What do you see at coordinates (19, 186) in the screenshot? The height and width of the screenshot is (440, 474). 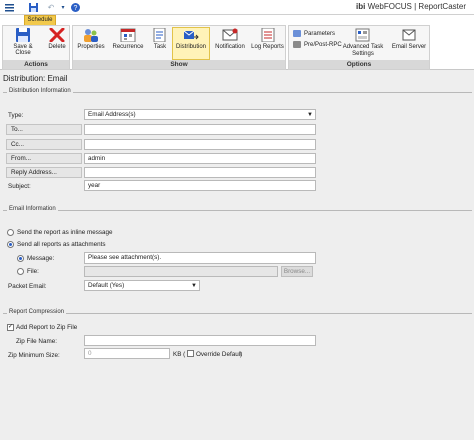 I see `subject-label: Subject:` at bounding box center [19, 186].